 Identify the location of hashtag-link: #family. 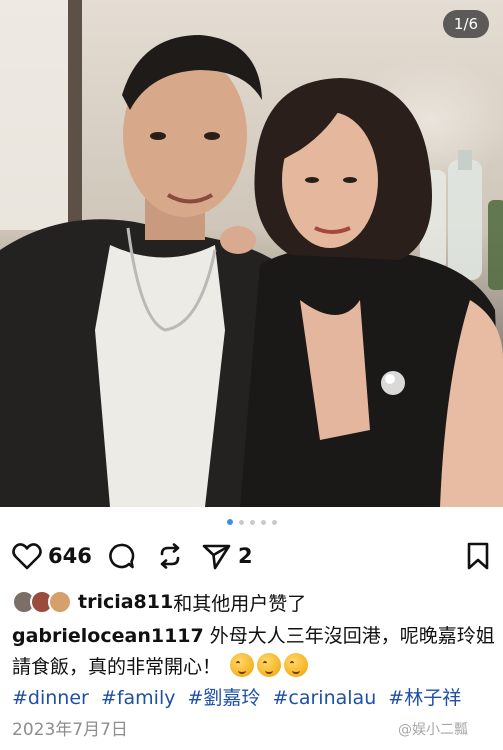
(138, 698).